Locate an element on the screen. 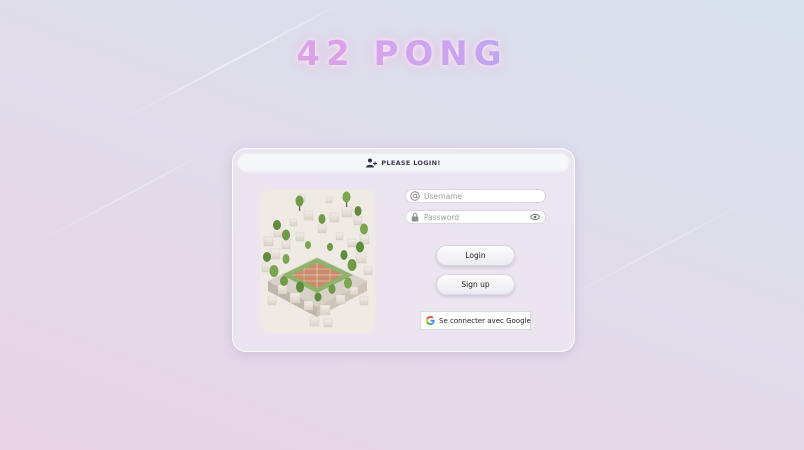 The image size is (804, 450). password-input is located at coordinates (477, 217).